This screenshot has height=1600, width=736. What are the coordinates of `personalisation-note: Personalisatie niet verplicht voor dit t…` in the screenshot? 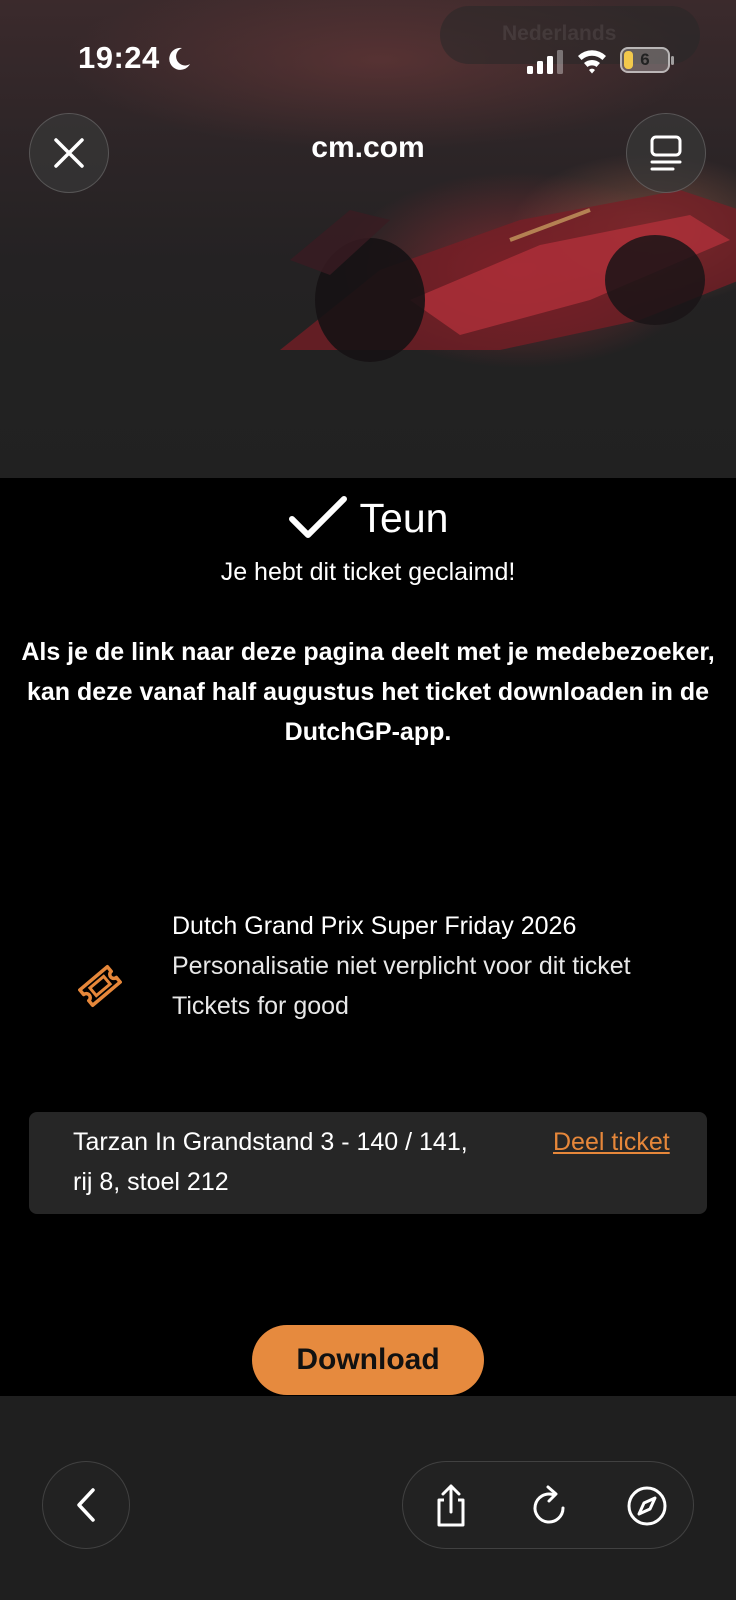 It's located at (401, 966).